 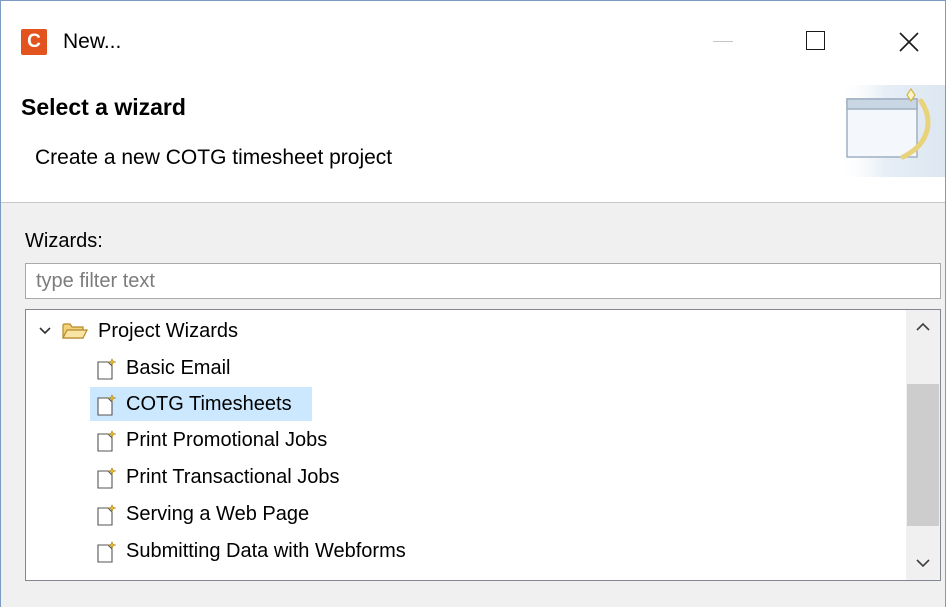 I want to click on vertical-scrollbar, so click(x=923, y=445).